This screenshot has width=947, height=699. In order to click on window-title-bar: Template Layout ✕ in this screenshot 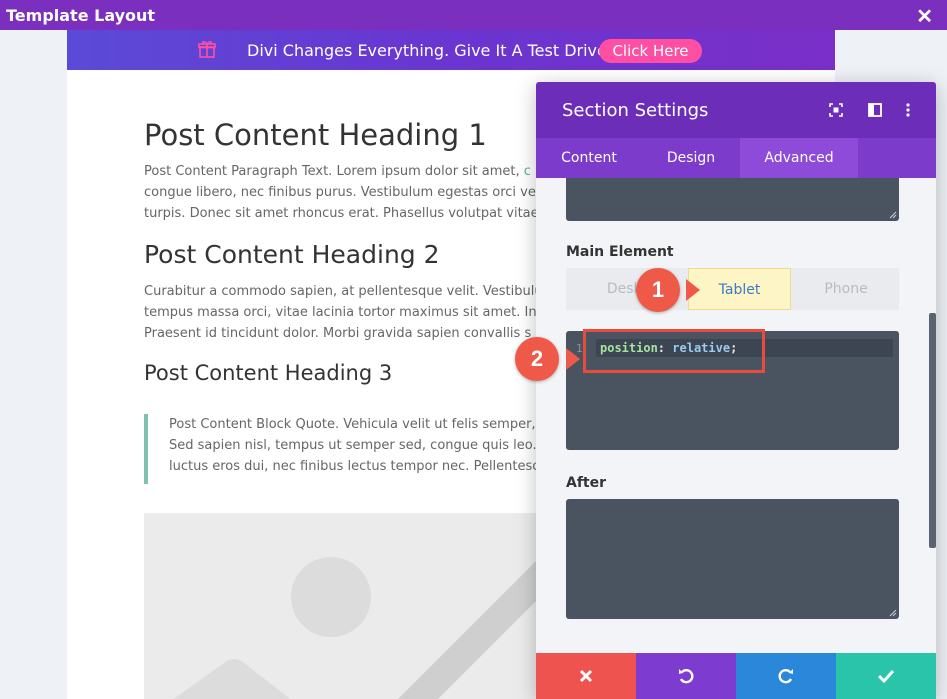, I will do `click(473, 15)`.